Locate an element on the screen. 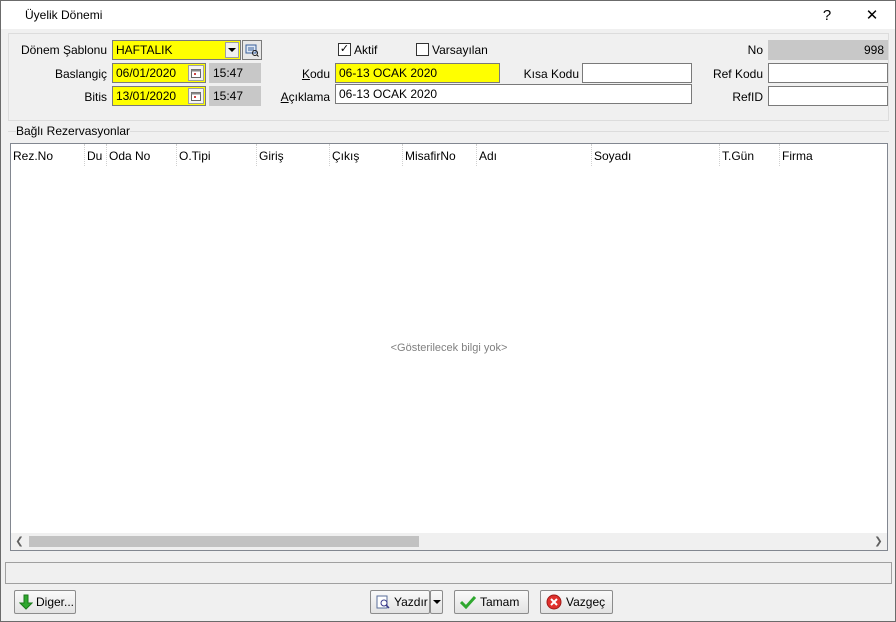 The width and height of the screenshot is (896, 622). window-title: Üyelik Dönemi is located at coordinates (64, 15).